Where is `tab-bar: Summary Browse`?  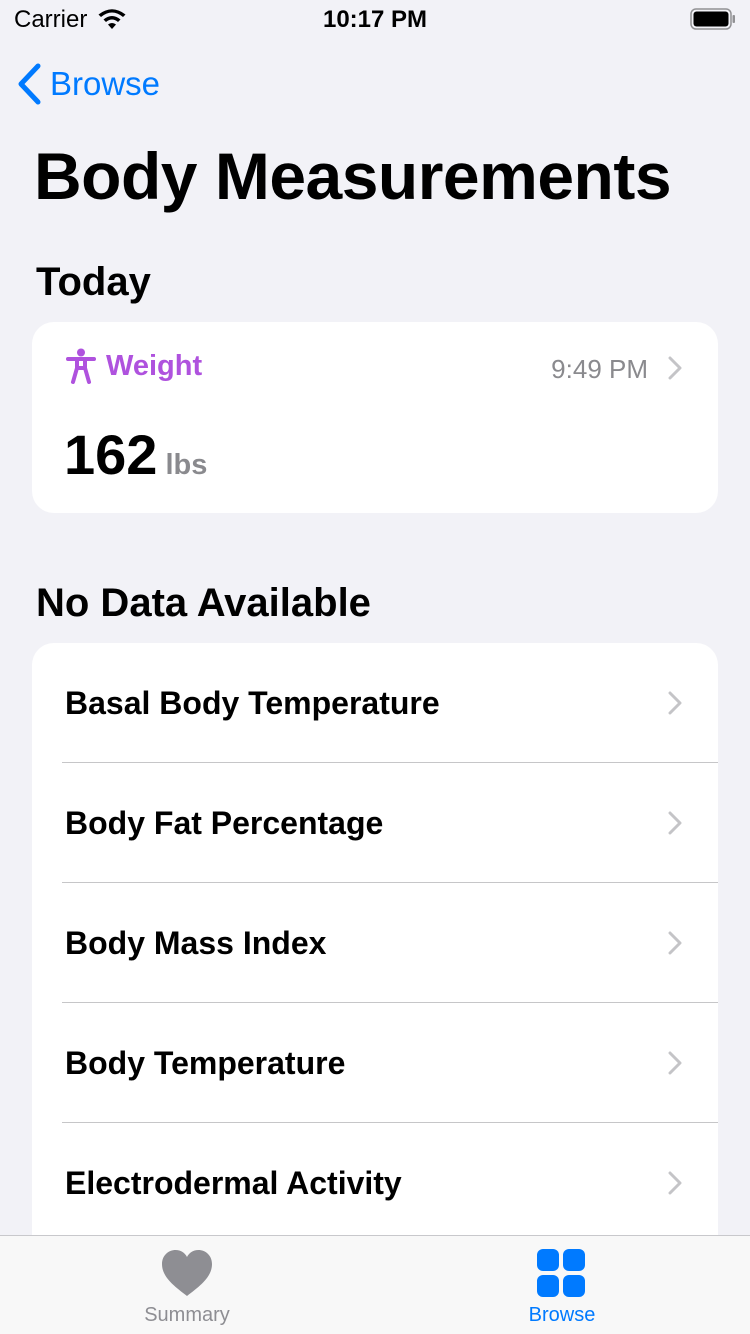
tab-bar: Summary Browse is located at coordinates (375, 1284).